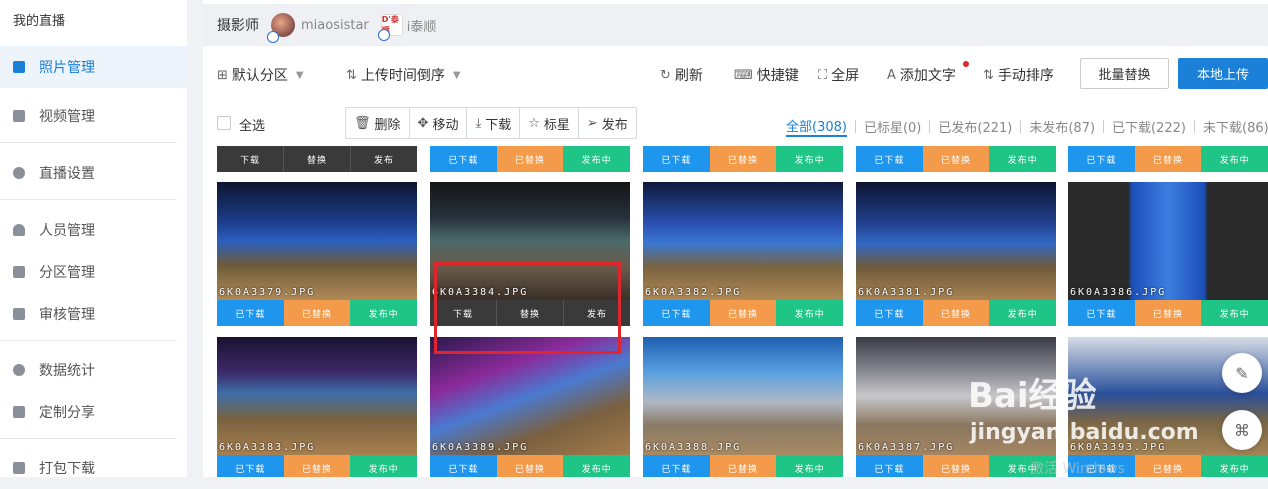  I want to click on share-icon, so click(19, 412).